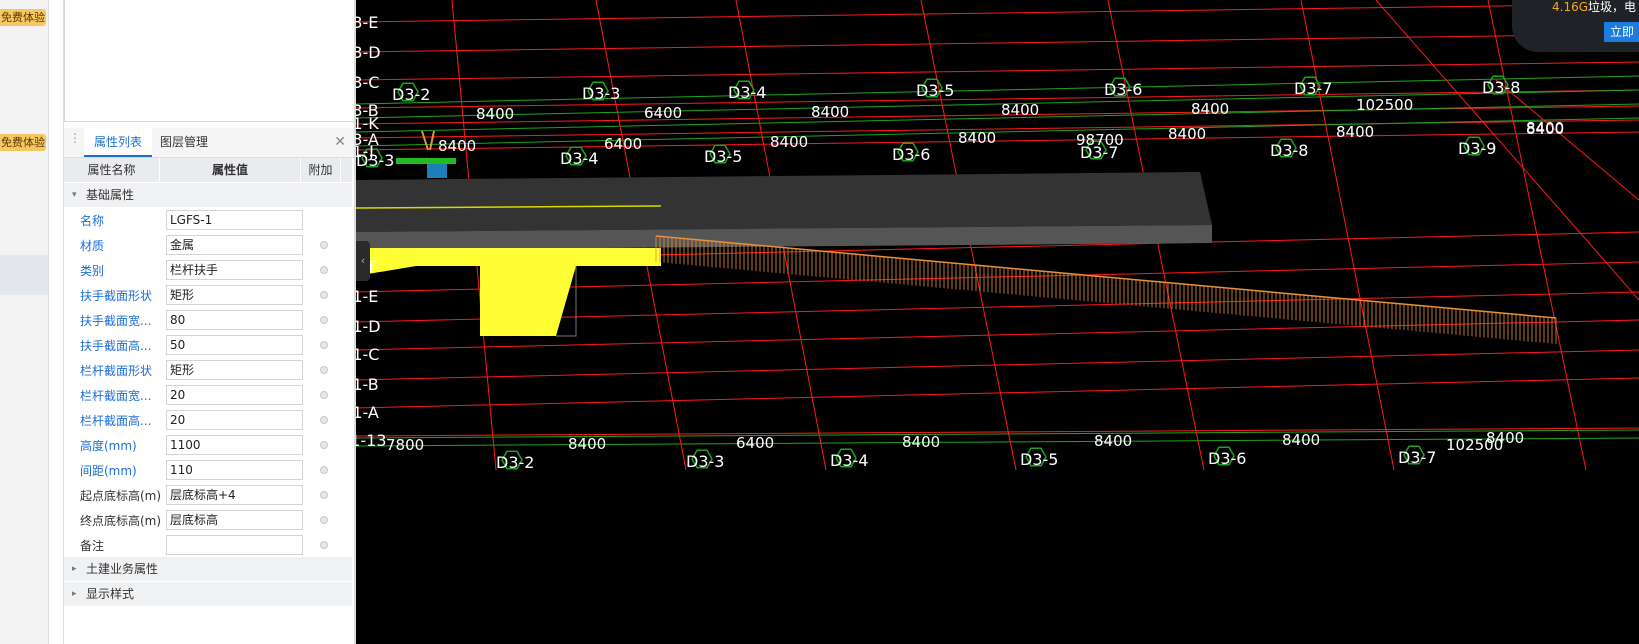 This screenshot has height=644, width=1639. What do you see at coordinates (108, 446) in the screenshot?
I see `property-name: 高度(mm)` at bounding box center [108, 446].